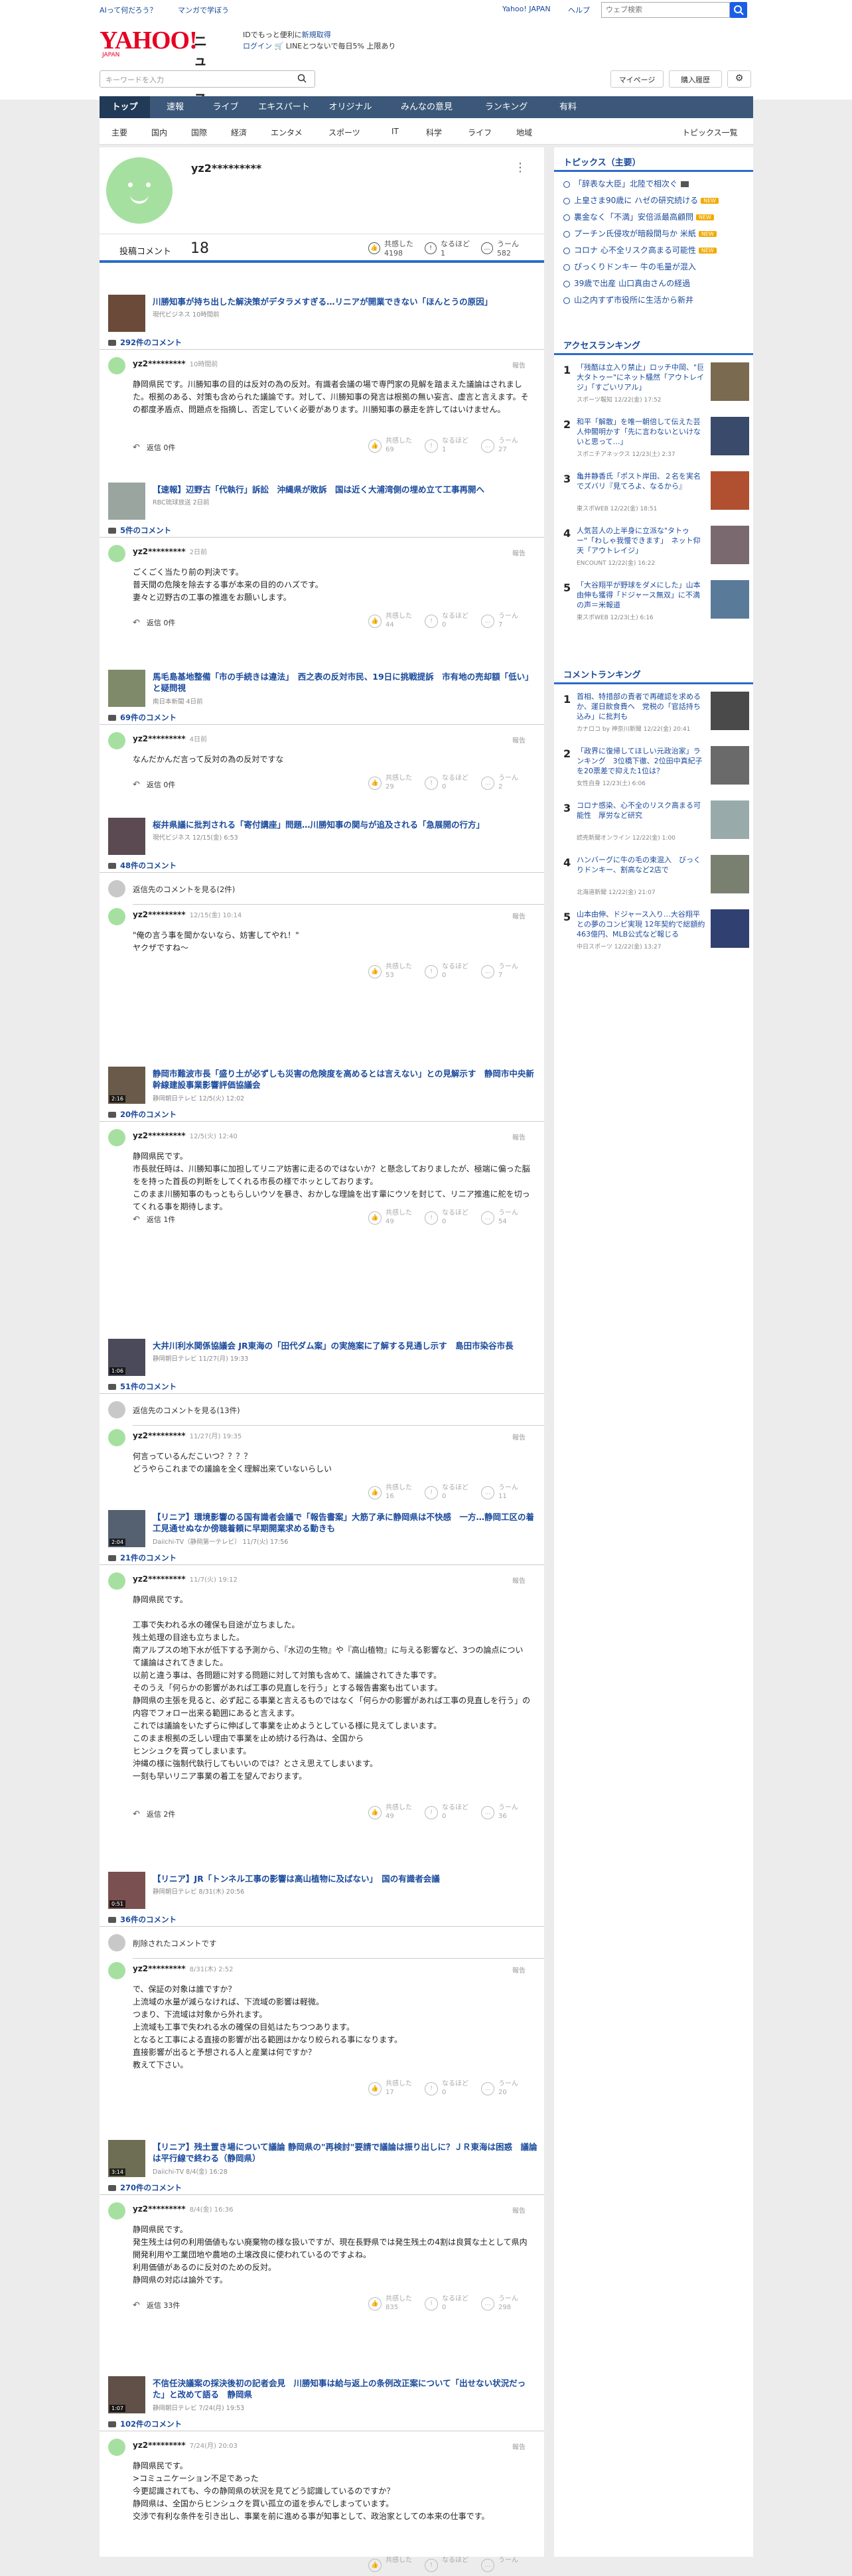 Image resolution: width=852 pixels, height=2576 pixels. Describe the element at coordinates (507, 1813) in the screenshot. I see `vote-button: … うーん 36` at that location.